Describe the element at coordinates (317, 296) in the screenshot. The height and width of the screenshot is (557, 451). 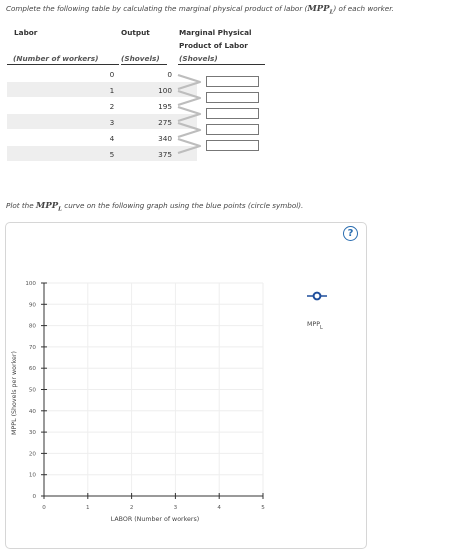
I see `circle-marker-icon` at that location.